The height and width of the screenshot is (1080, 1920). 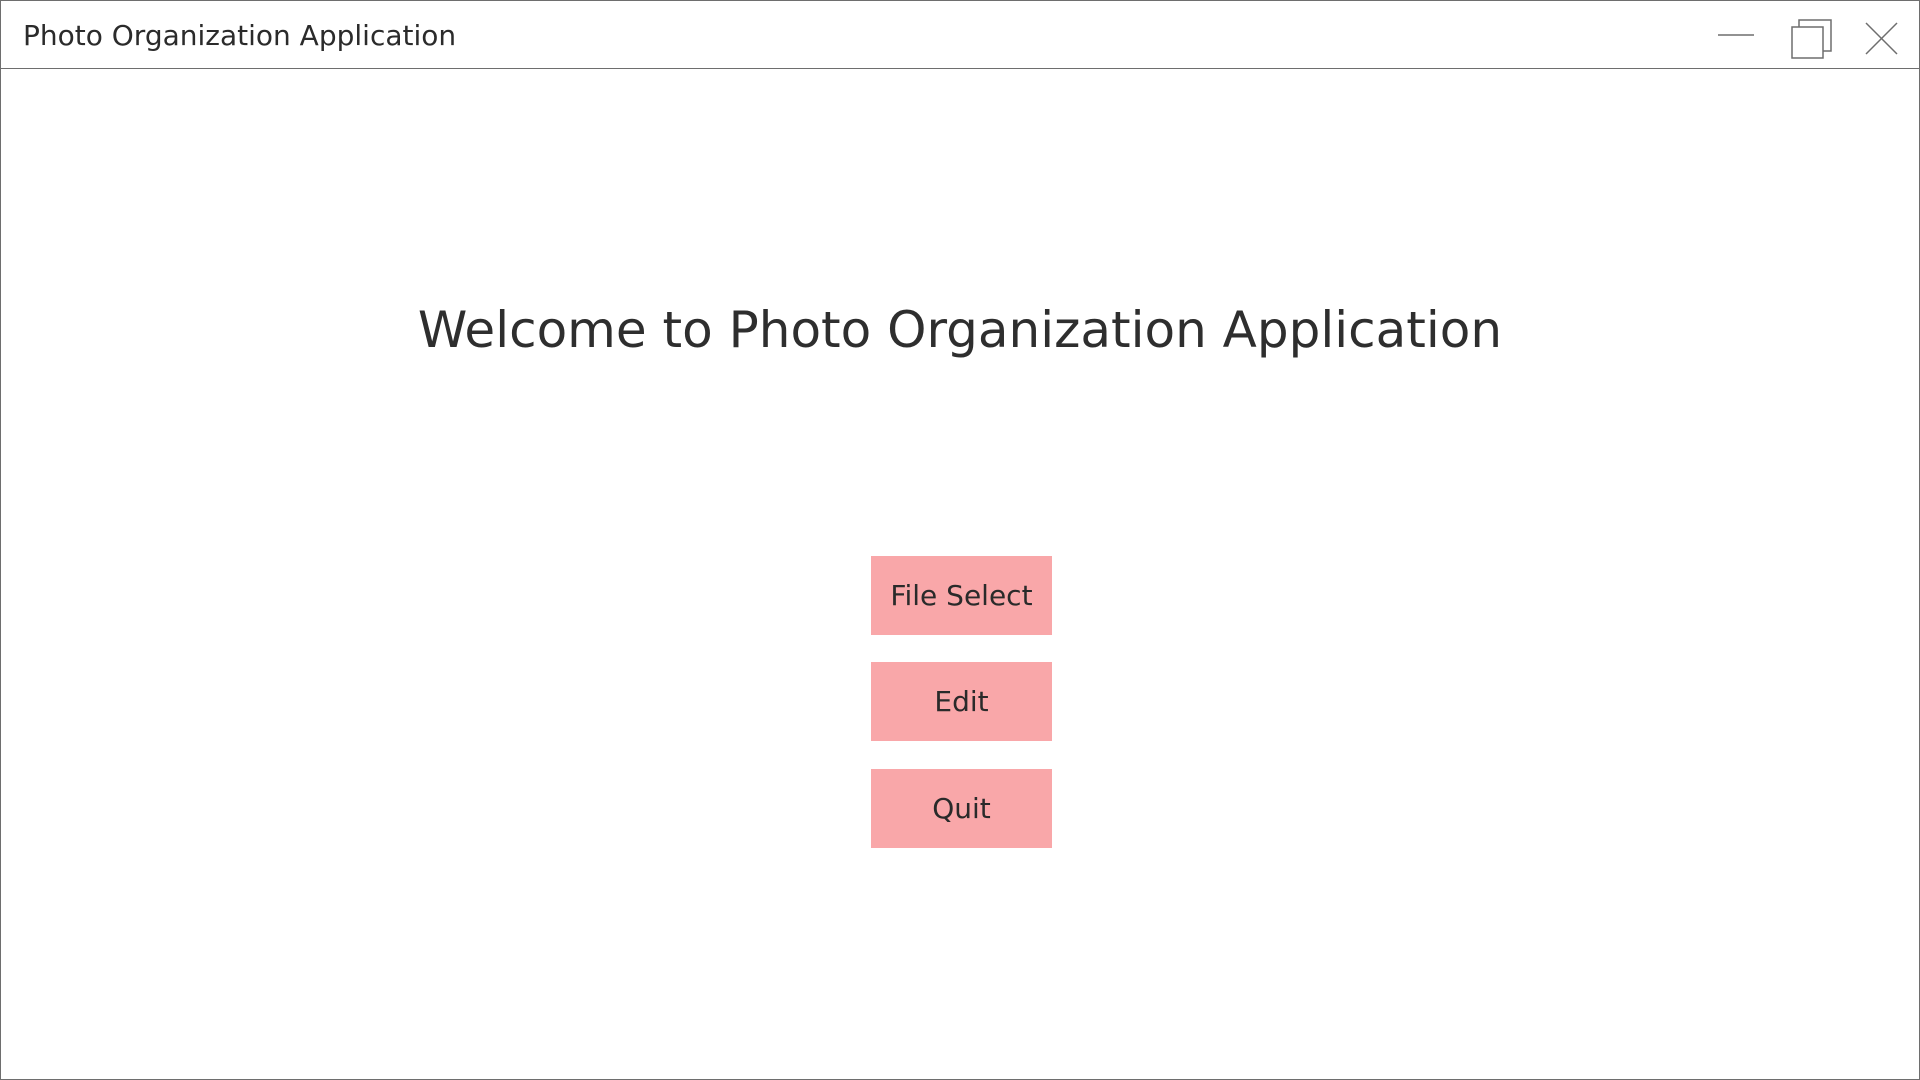 I want to click on restore-icon, so click(x=1811, y=39).